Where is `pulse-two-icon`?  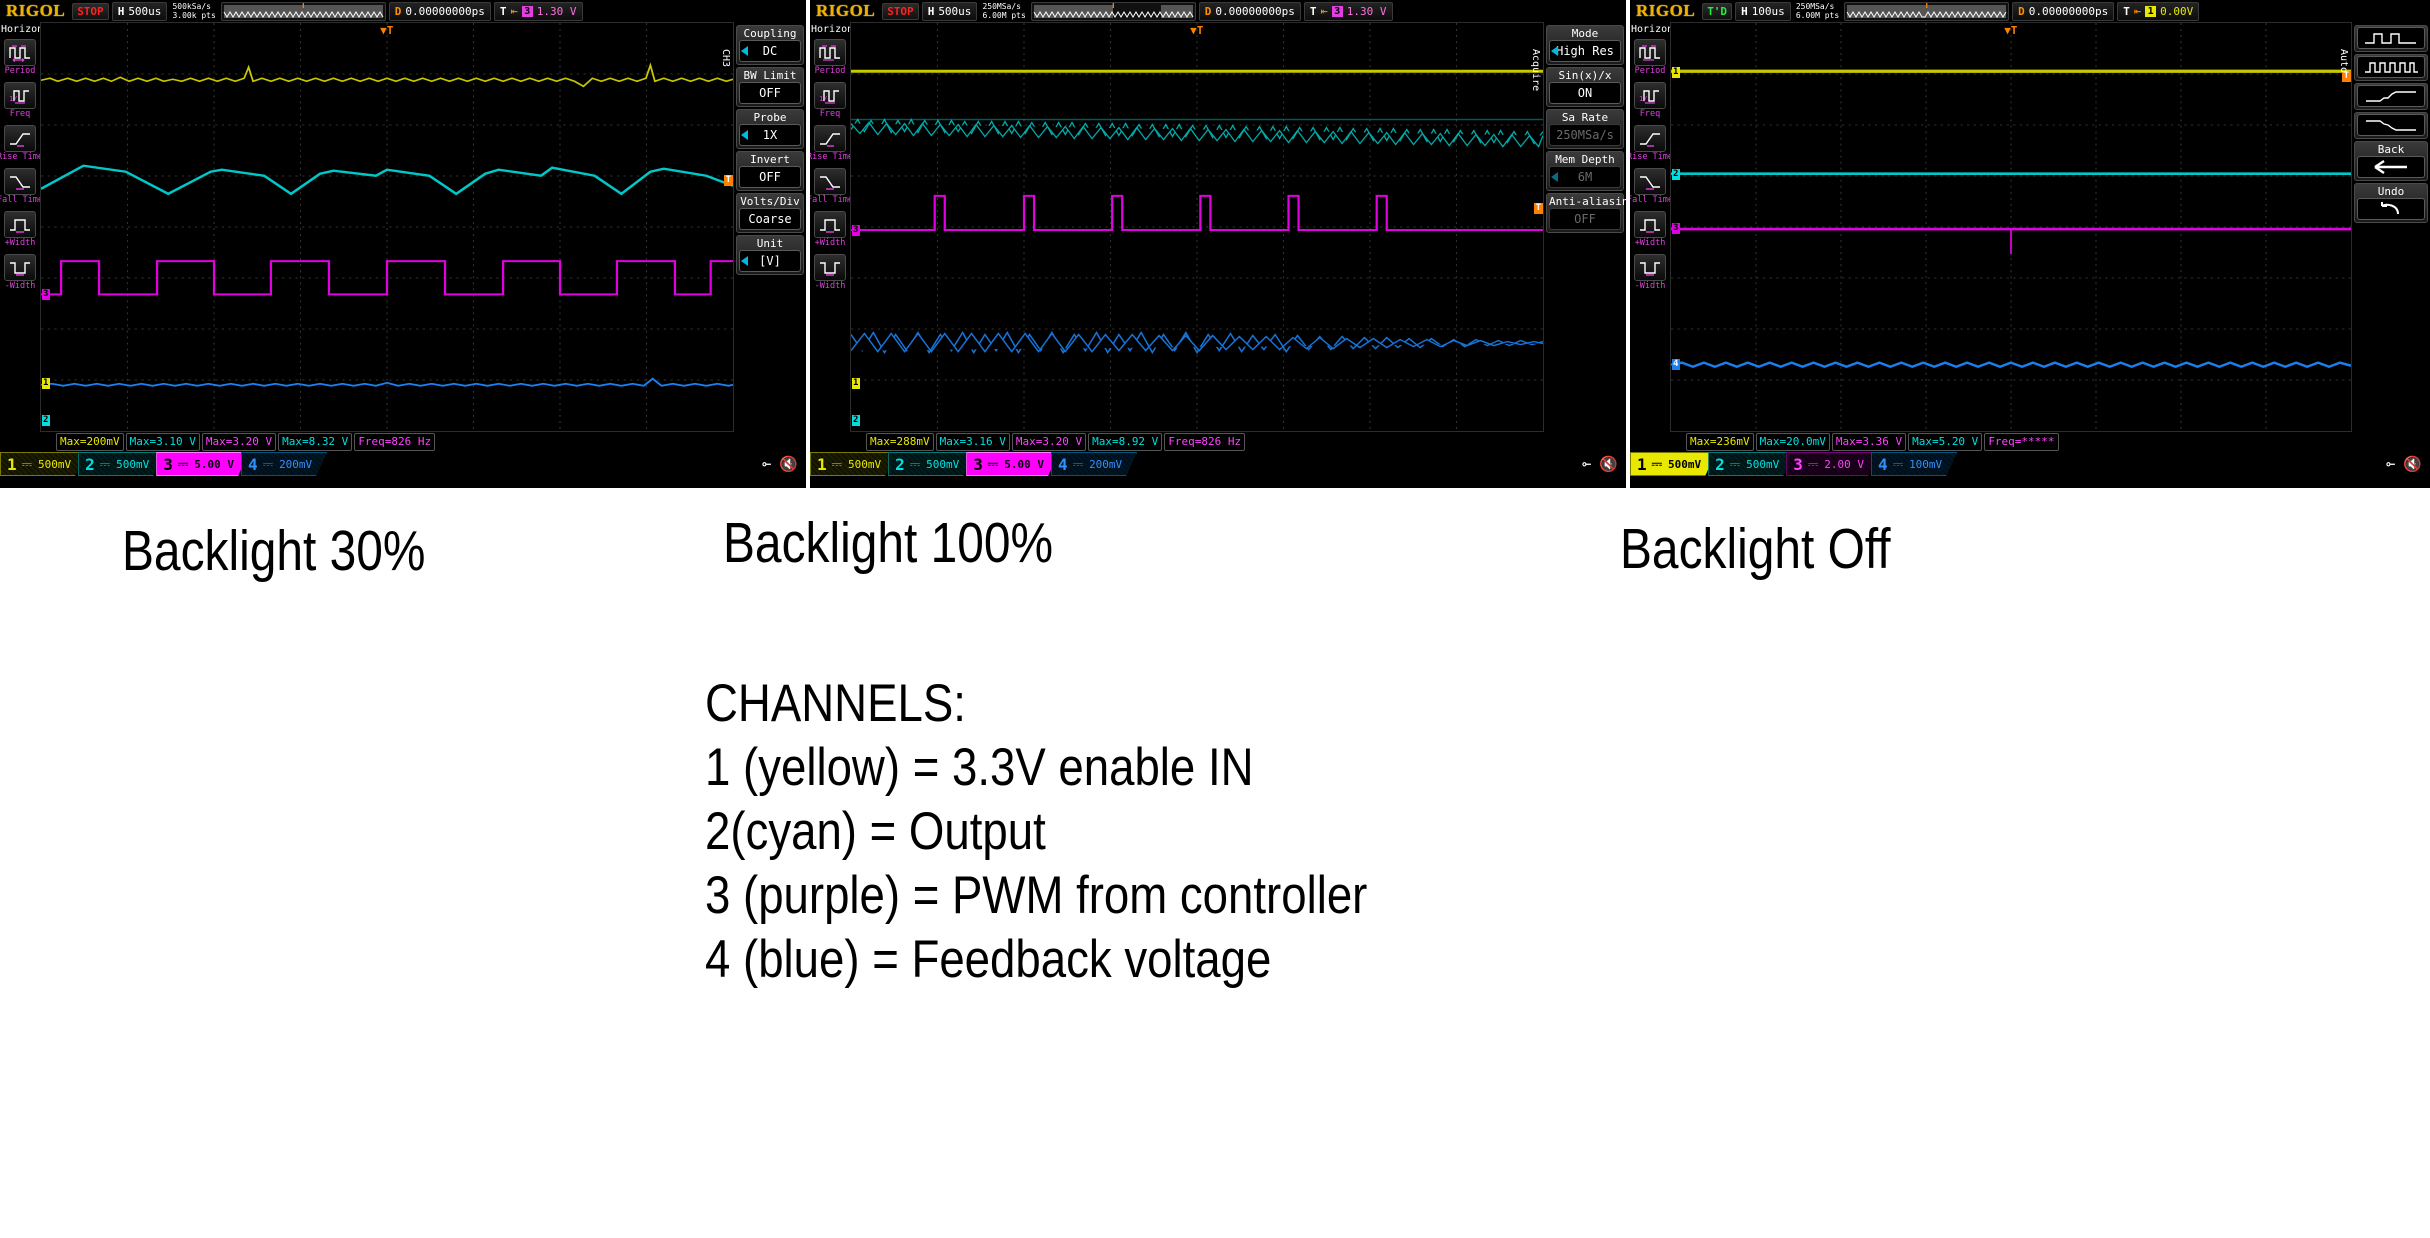
pulse-two-icon is located at coordinates (2391, 38).